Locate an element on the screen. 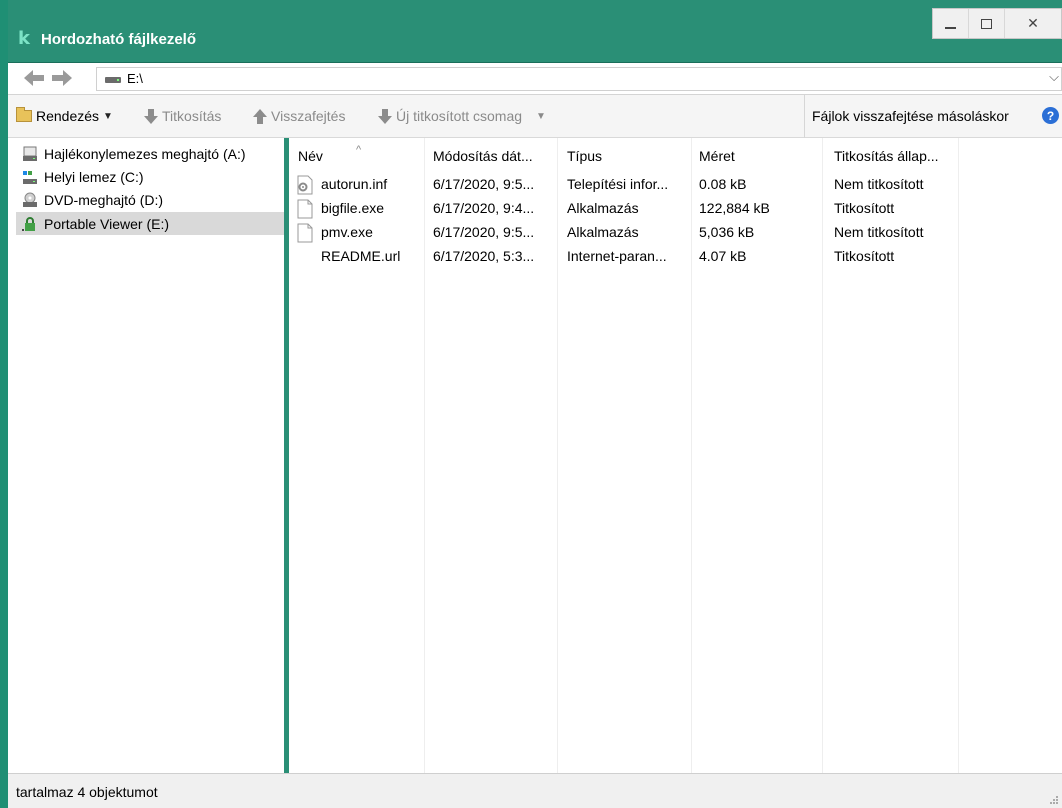 Image resolution: width=1062 pixels, height=808 pixels. status-text: tartalmaz 4 objektumot is located at coordinates (87, 792).